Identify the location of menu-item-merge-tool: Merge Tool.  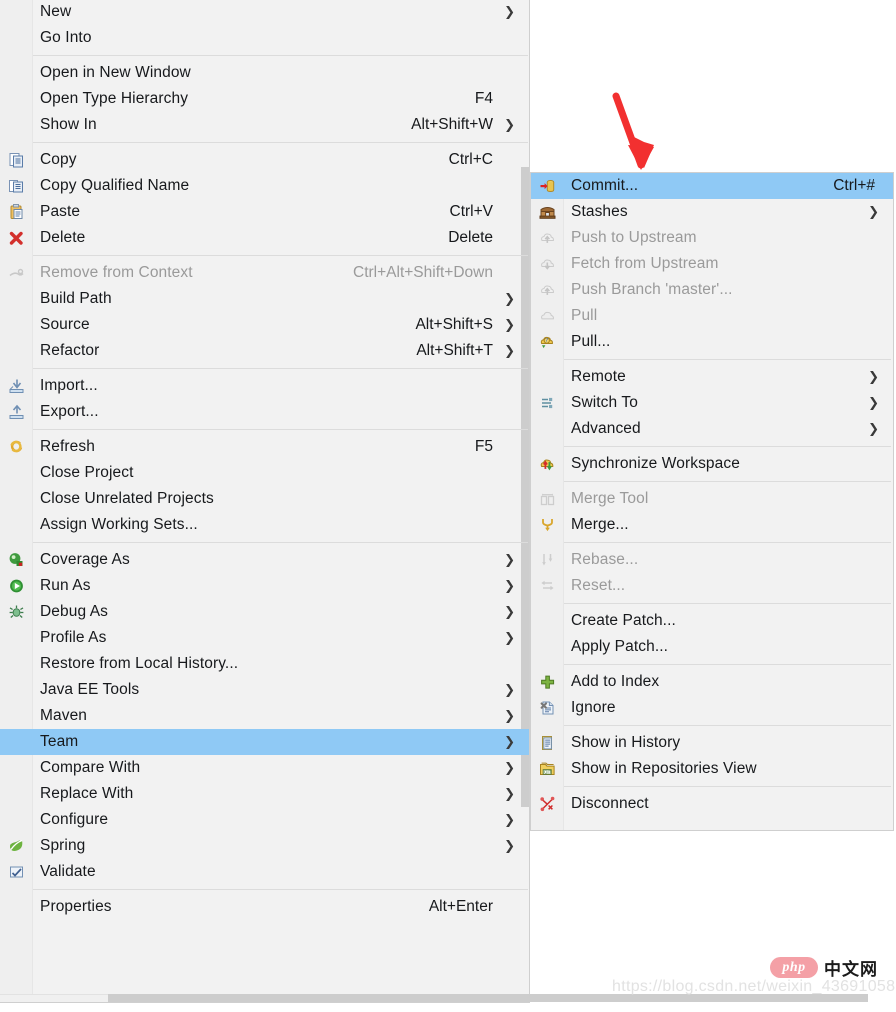
(712, 499).